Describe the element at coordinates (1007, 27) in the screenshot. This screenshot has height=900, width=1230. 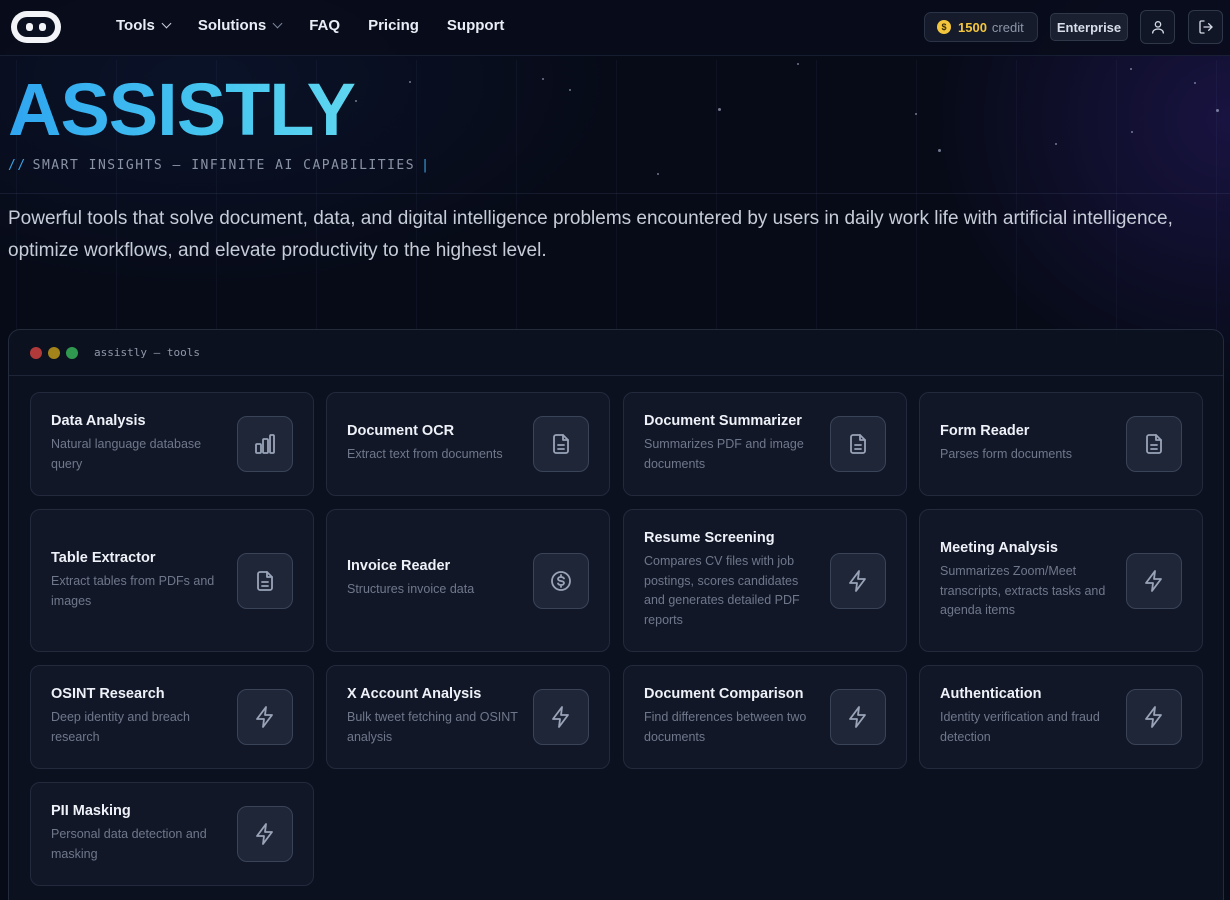
I see `credit-label: credit` at that location.